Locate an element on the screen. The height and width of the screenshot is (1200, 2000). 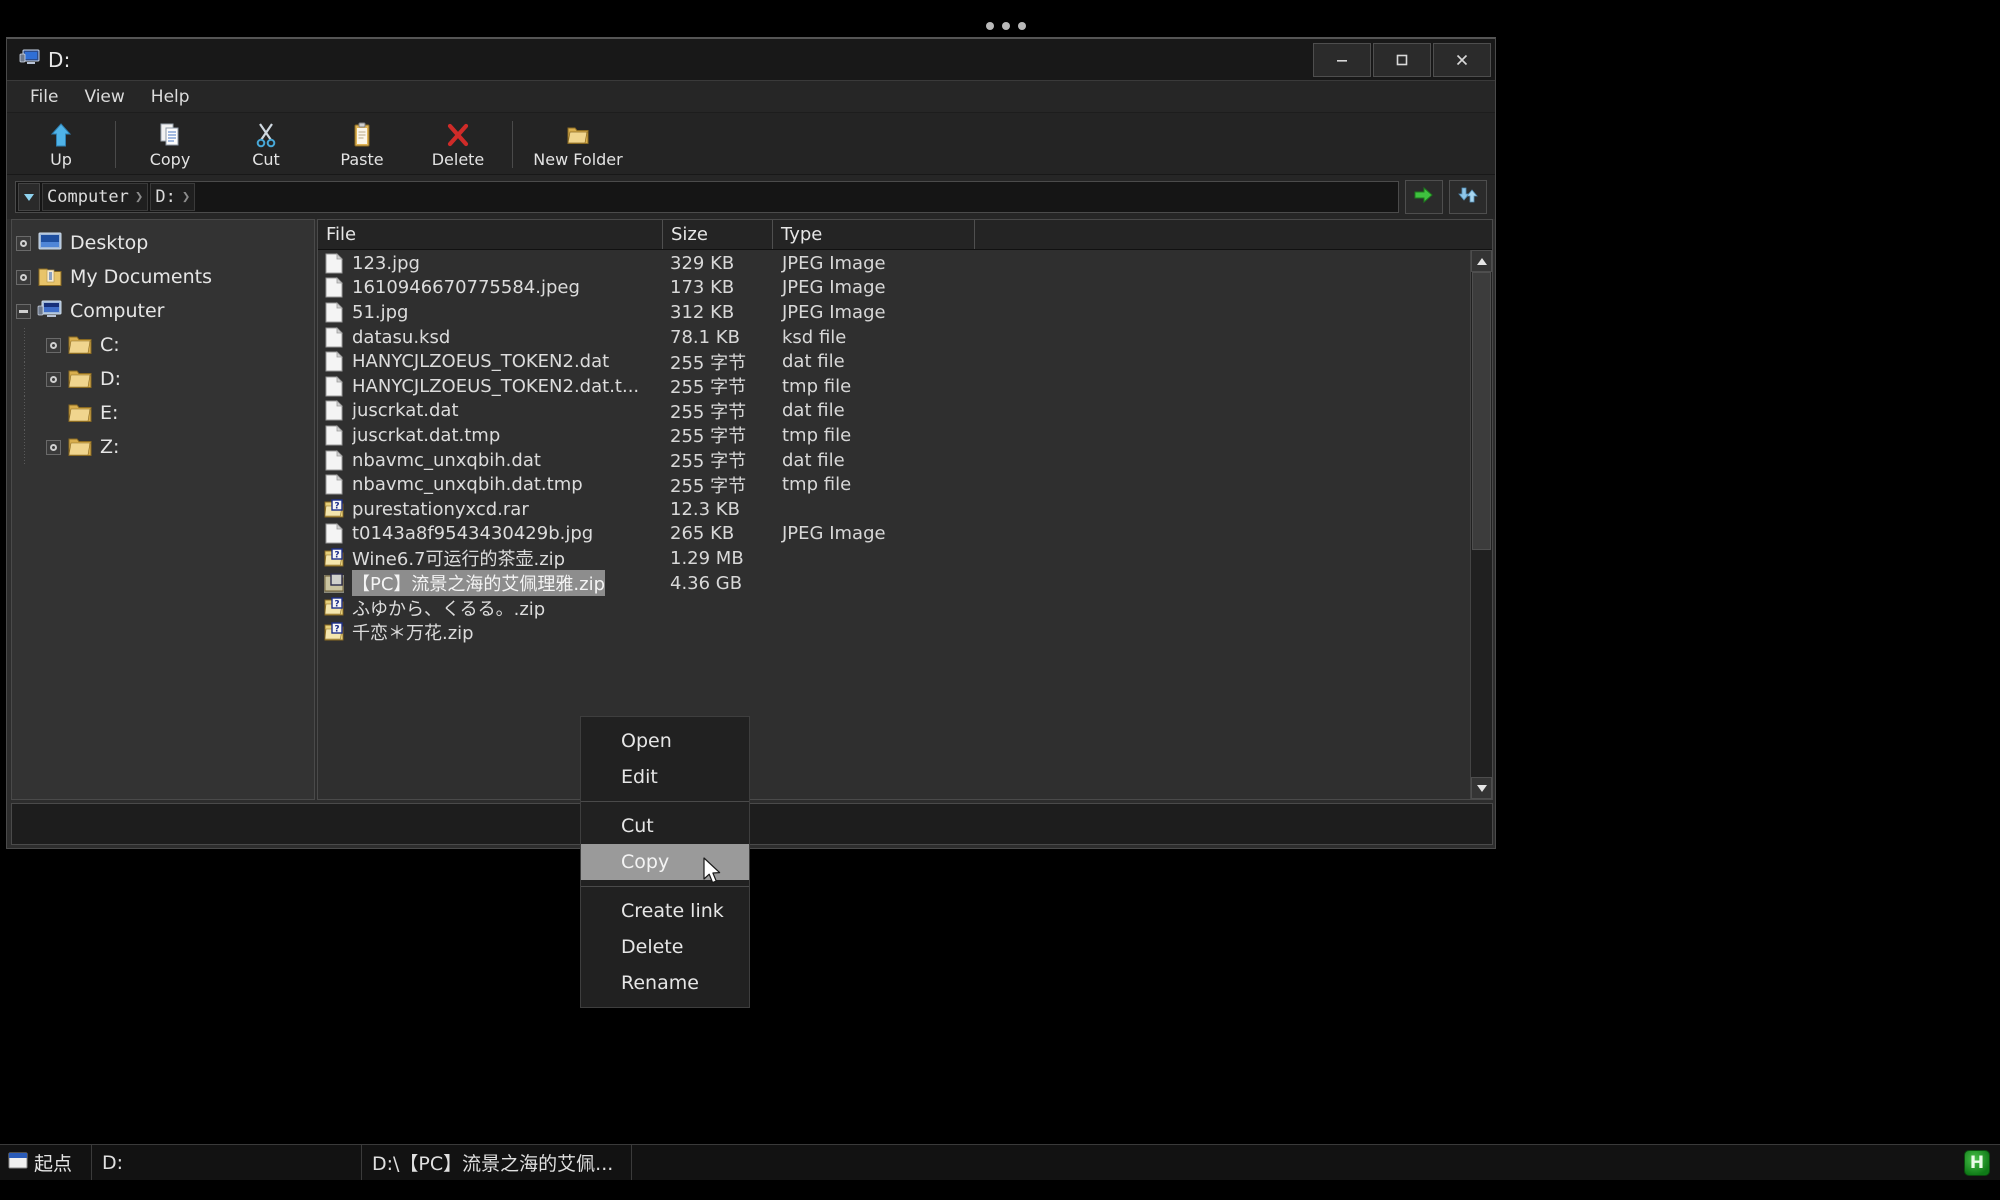
tree-item-desktop: Desktop is located at coordinates (163, 243).